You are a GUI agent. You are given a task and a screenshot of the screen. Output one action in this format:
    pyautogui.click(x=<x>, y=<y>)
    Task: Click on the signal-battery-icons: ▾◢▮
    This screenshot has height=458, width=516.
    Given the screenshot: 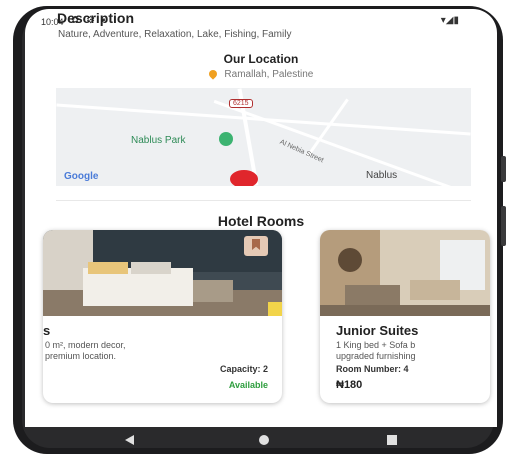 What is the action you would take?
    pyautogui.click(x=449, y=20)
    